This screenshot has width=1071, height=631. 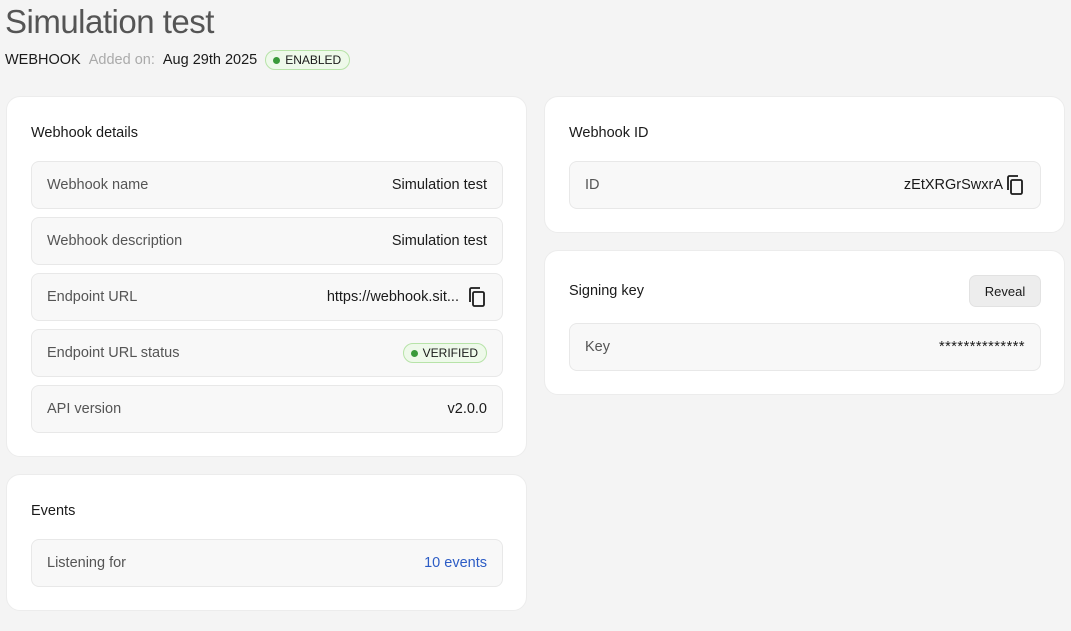 I want to click on webhook-description-row: Webhook description Simulation test, so click(x=267, y=241).